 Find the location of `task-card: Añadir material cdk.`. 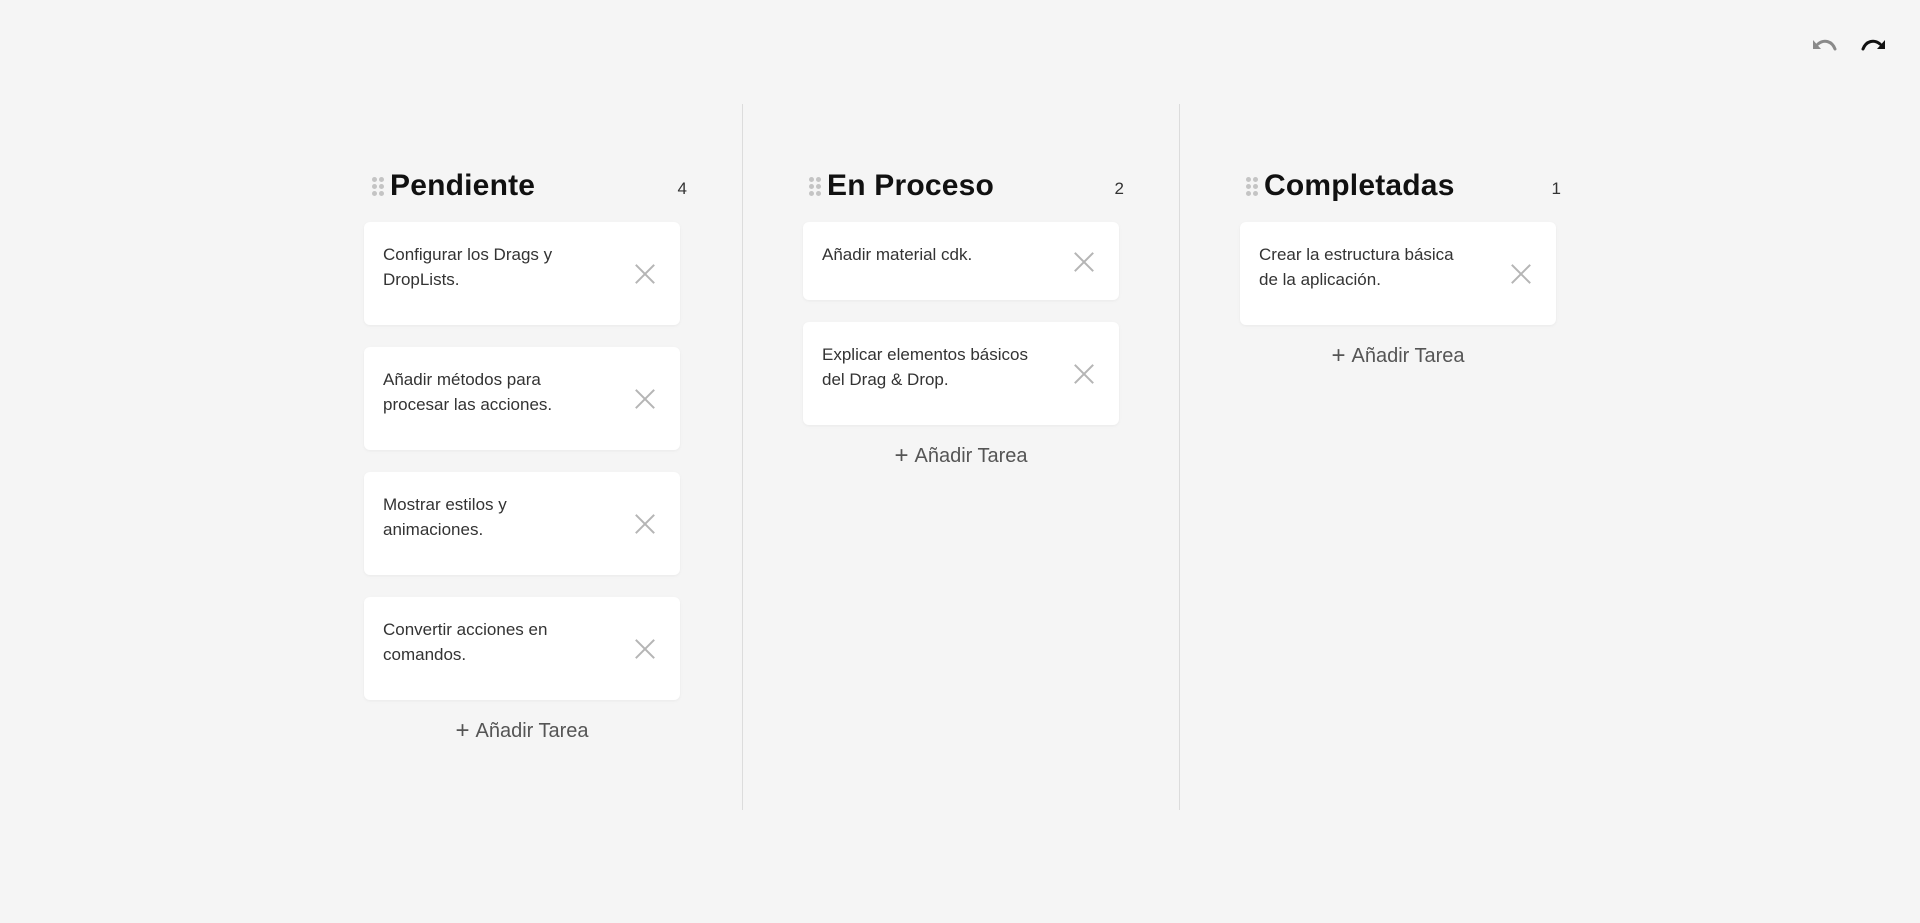

task-card: Añadir material cdk. is located at coordinates (961, 261).